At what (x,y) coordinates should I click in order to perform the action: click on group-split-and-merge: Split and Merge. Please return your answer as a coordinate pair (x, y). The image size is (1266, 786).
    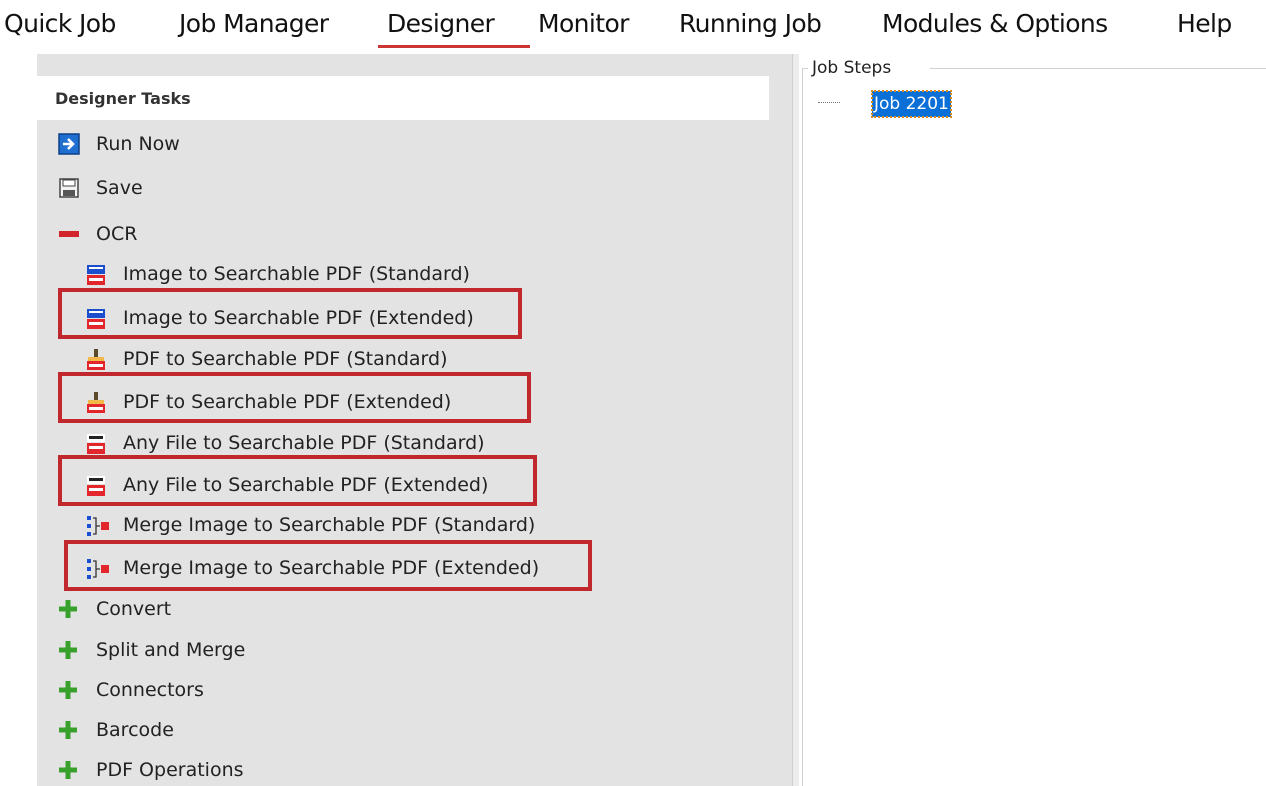
    Looking at the image, I should click on (157, 650).